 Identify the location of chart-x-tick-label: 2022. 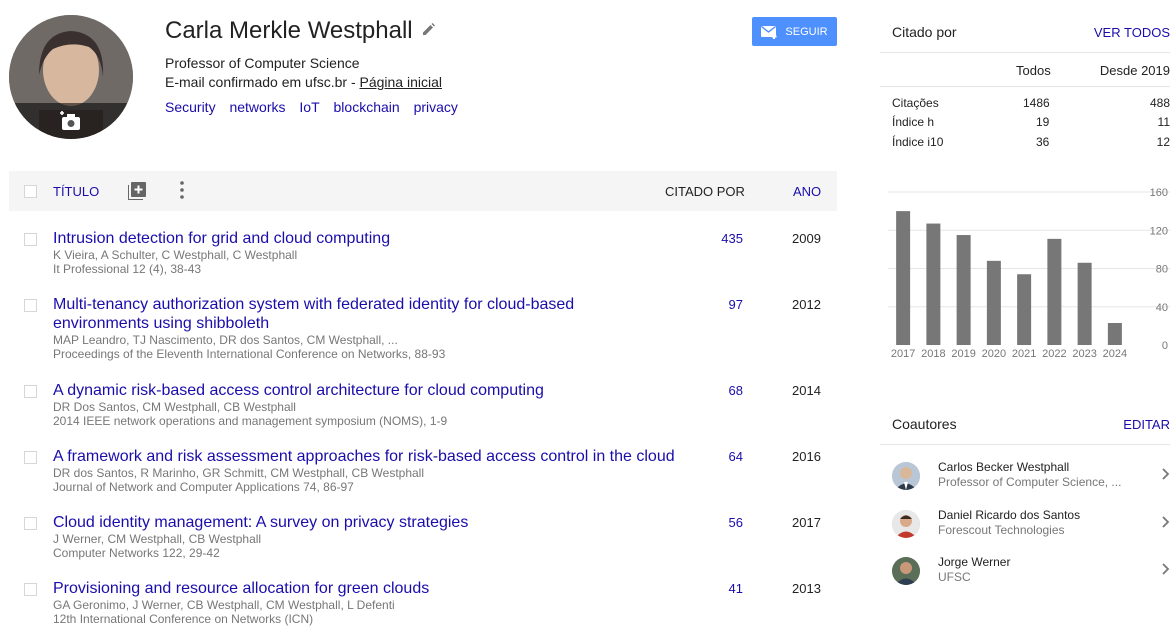
(1054, 354).